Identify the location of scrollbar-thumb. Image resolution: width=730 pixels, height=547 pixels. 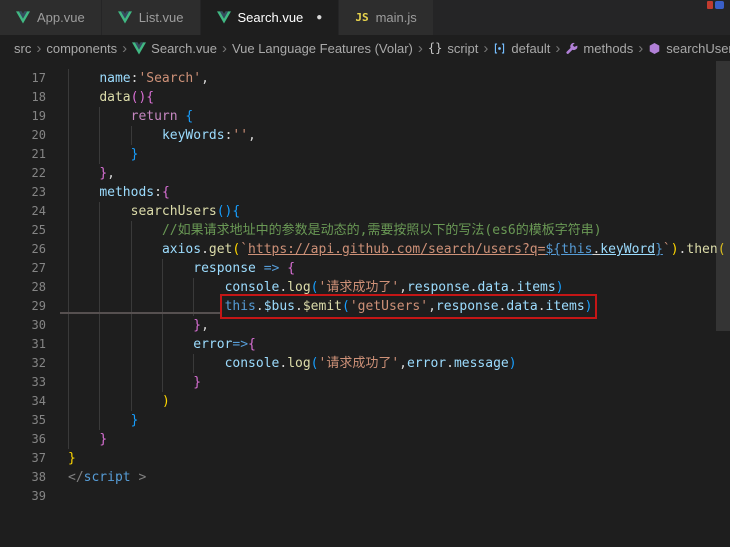
(723, 196).